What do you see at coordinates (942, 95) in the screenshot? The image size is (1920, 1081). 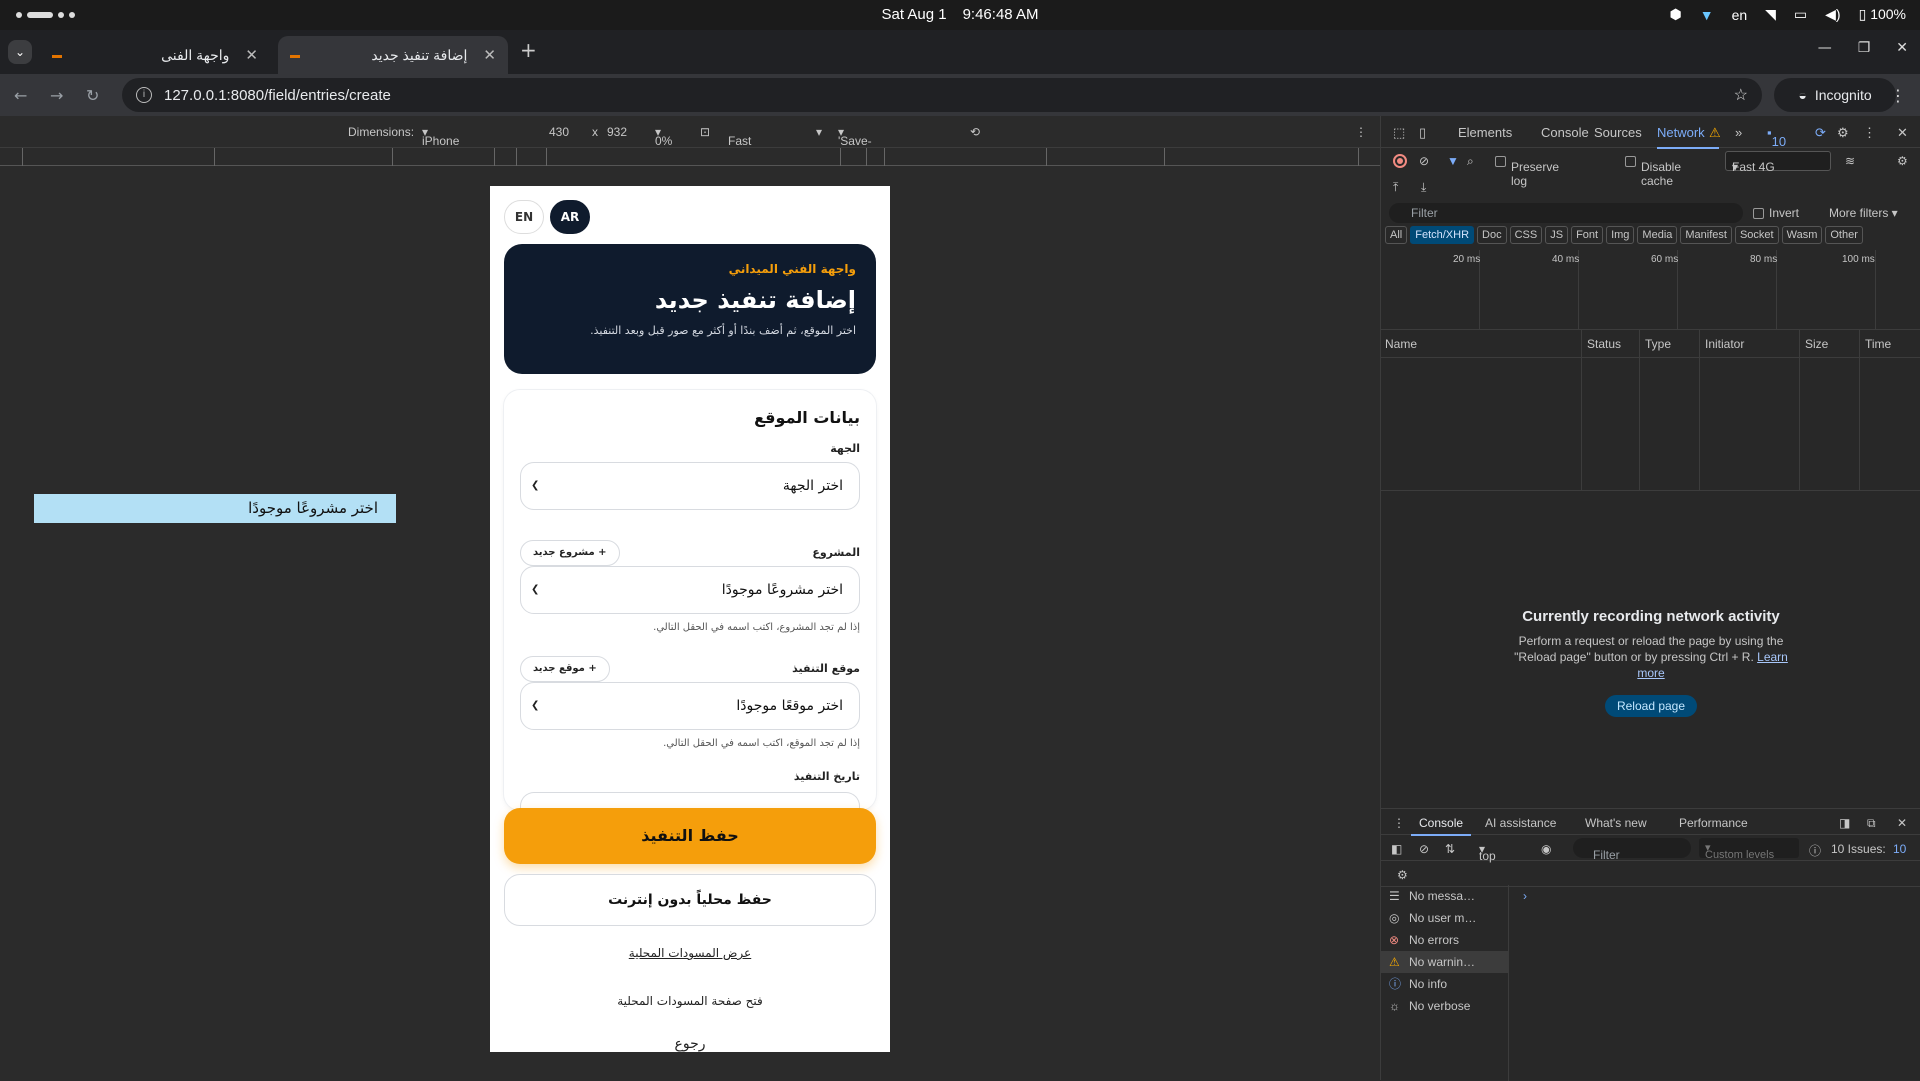 I see `address-bar: i 127.0.0.1:8080/field/entries/create ☆` at bounding box center [942, 95].